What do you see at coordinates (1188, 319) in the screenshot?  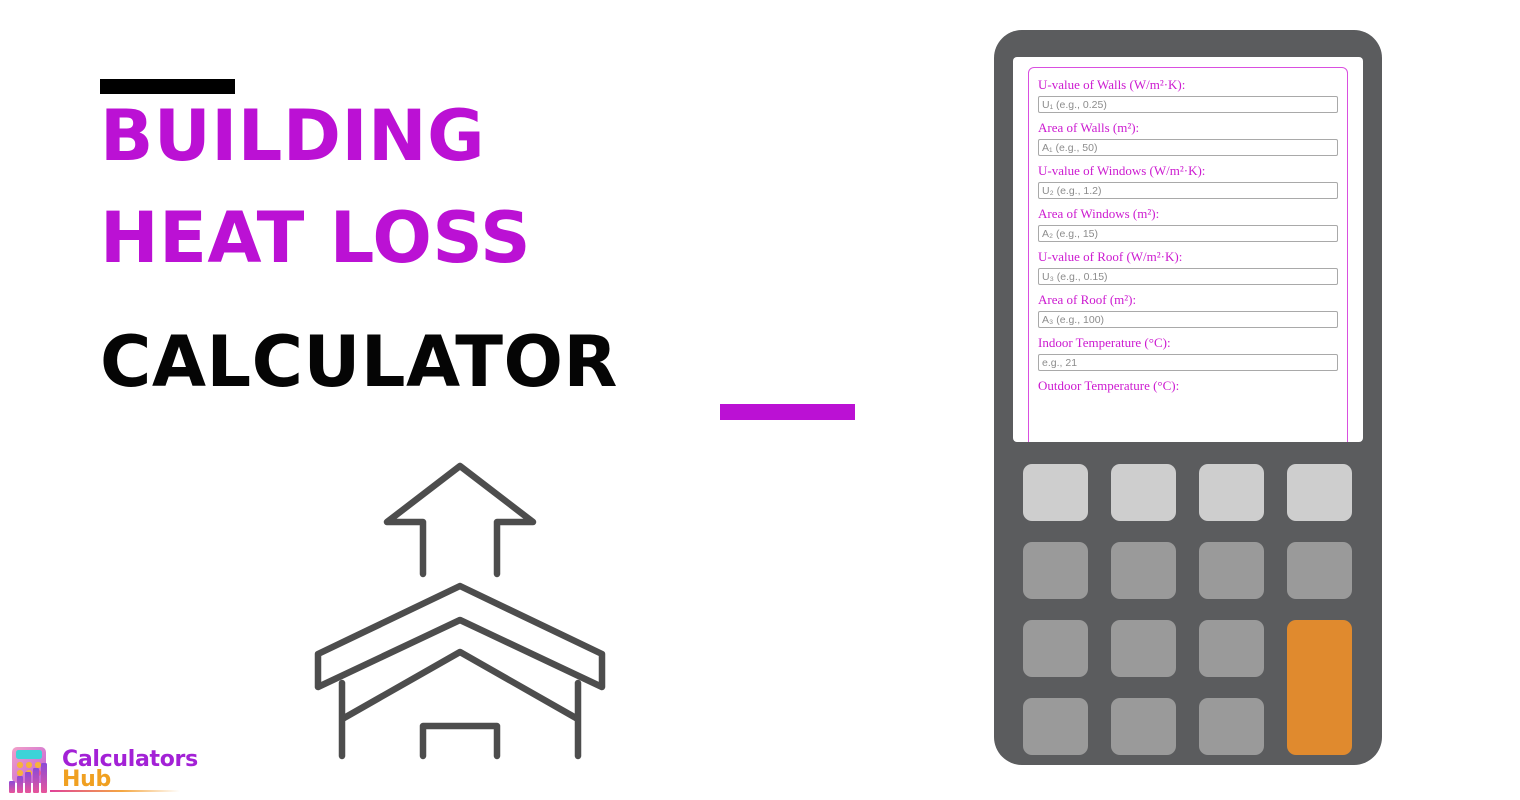 I see `input-area-roof` at bounding box center [1188, 319].